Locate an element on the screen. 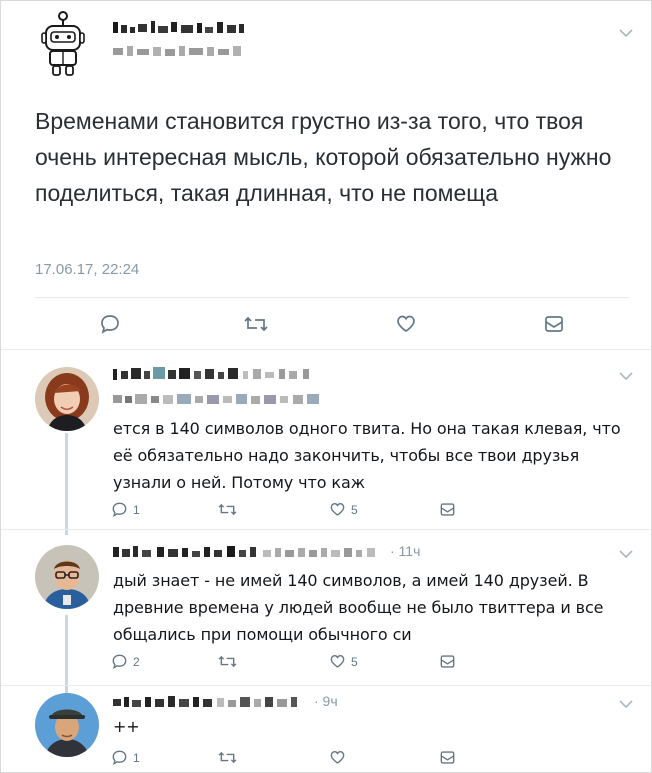 The height and width of the screenshot is (773, 652). woman-avatar-icon is located at coordinates (67, 399).